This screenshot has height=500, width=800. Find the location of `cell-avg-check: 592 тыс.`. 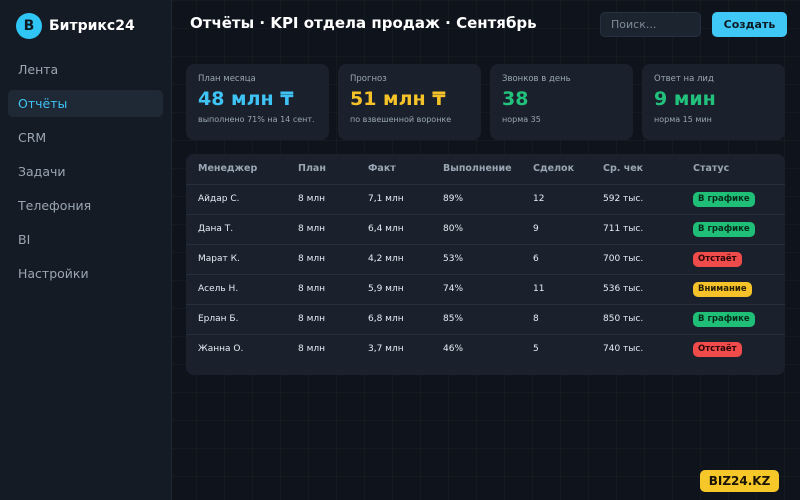

cell-avg-check: 592 тыс. is located at coordinates (636, 199).